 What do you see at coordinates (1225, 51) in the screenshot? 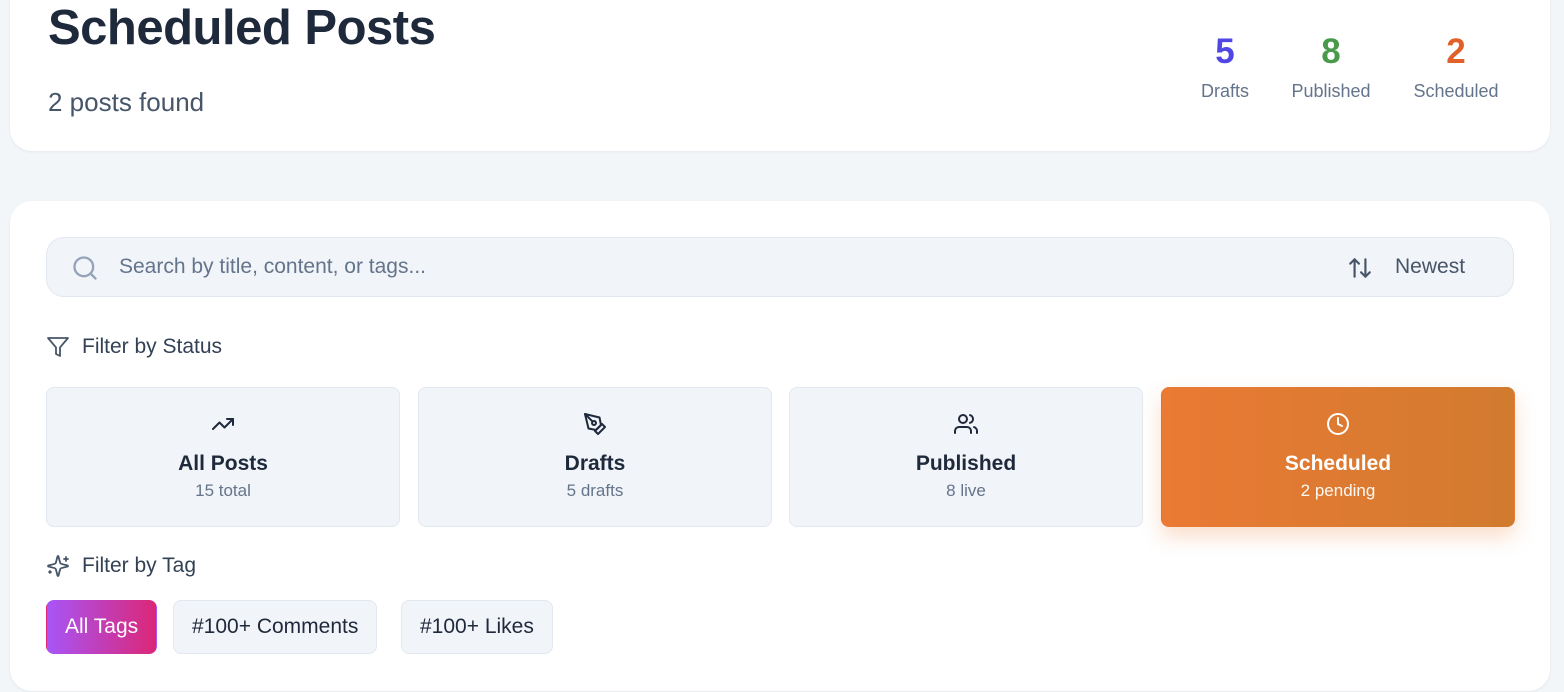
I see `stat-drafts-value: 5` at bounding box center [1225, 51].